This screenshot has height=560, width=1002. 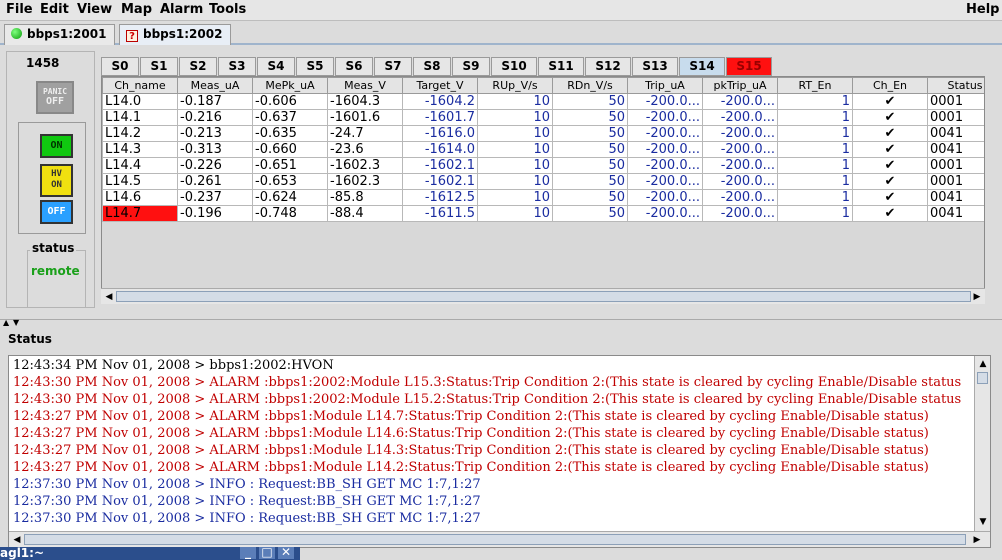 I want to click on table-cell: -0.624, so click(x=290, y=197).